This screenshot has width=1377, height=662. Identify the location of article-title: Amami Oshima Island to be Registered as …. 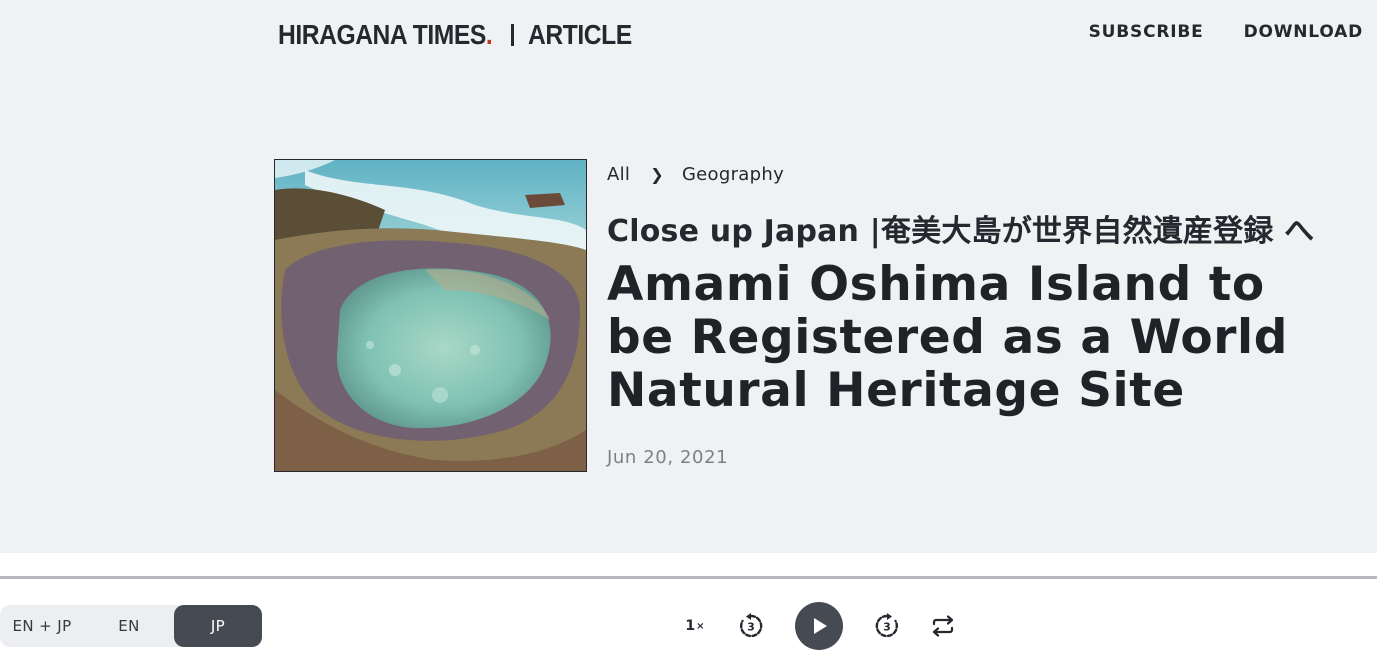
(948, 337).